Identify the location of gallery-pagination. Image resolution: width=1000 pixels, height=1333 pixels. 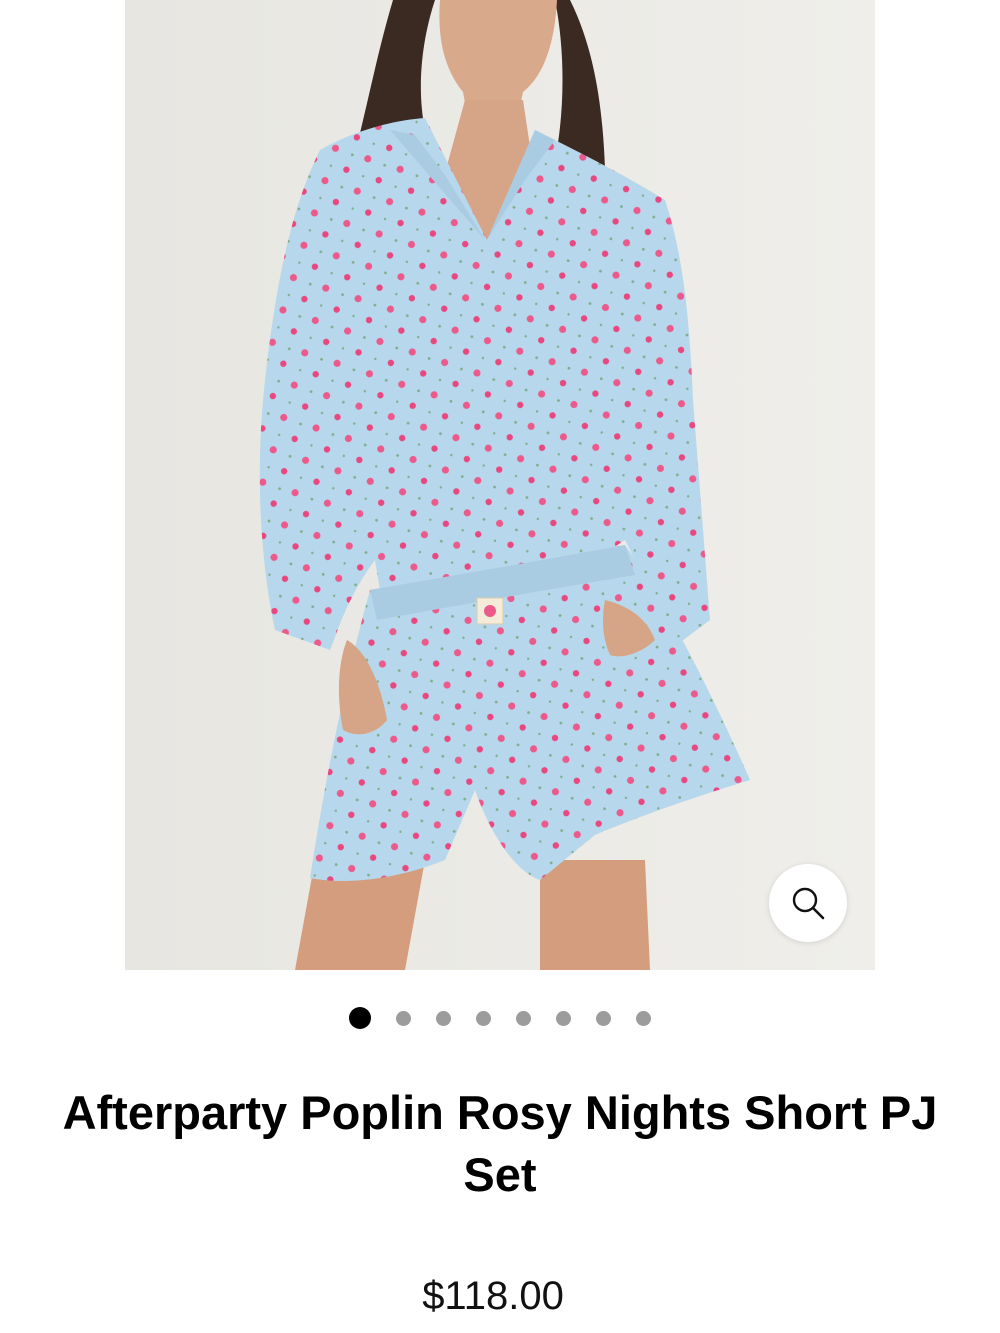
(500, 1018).